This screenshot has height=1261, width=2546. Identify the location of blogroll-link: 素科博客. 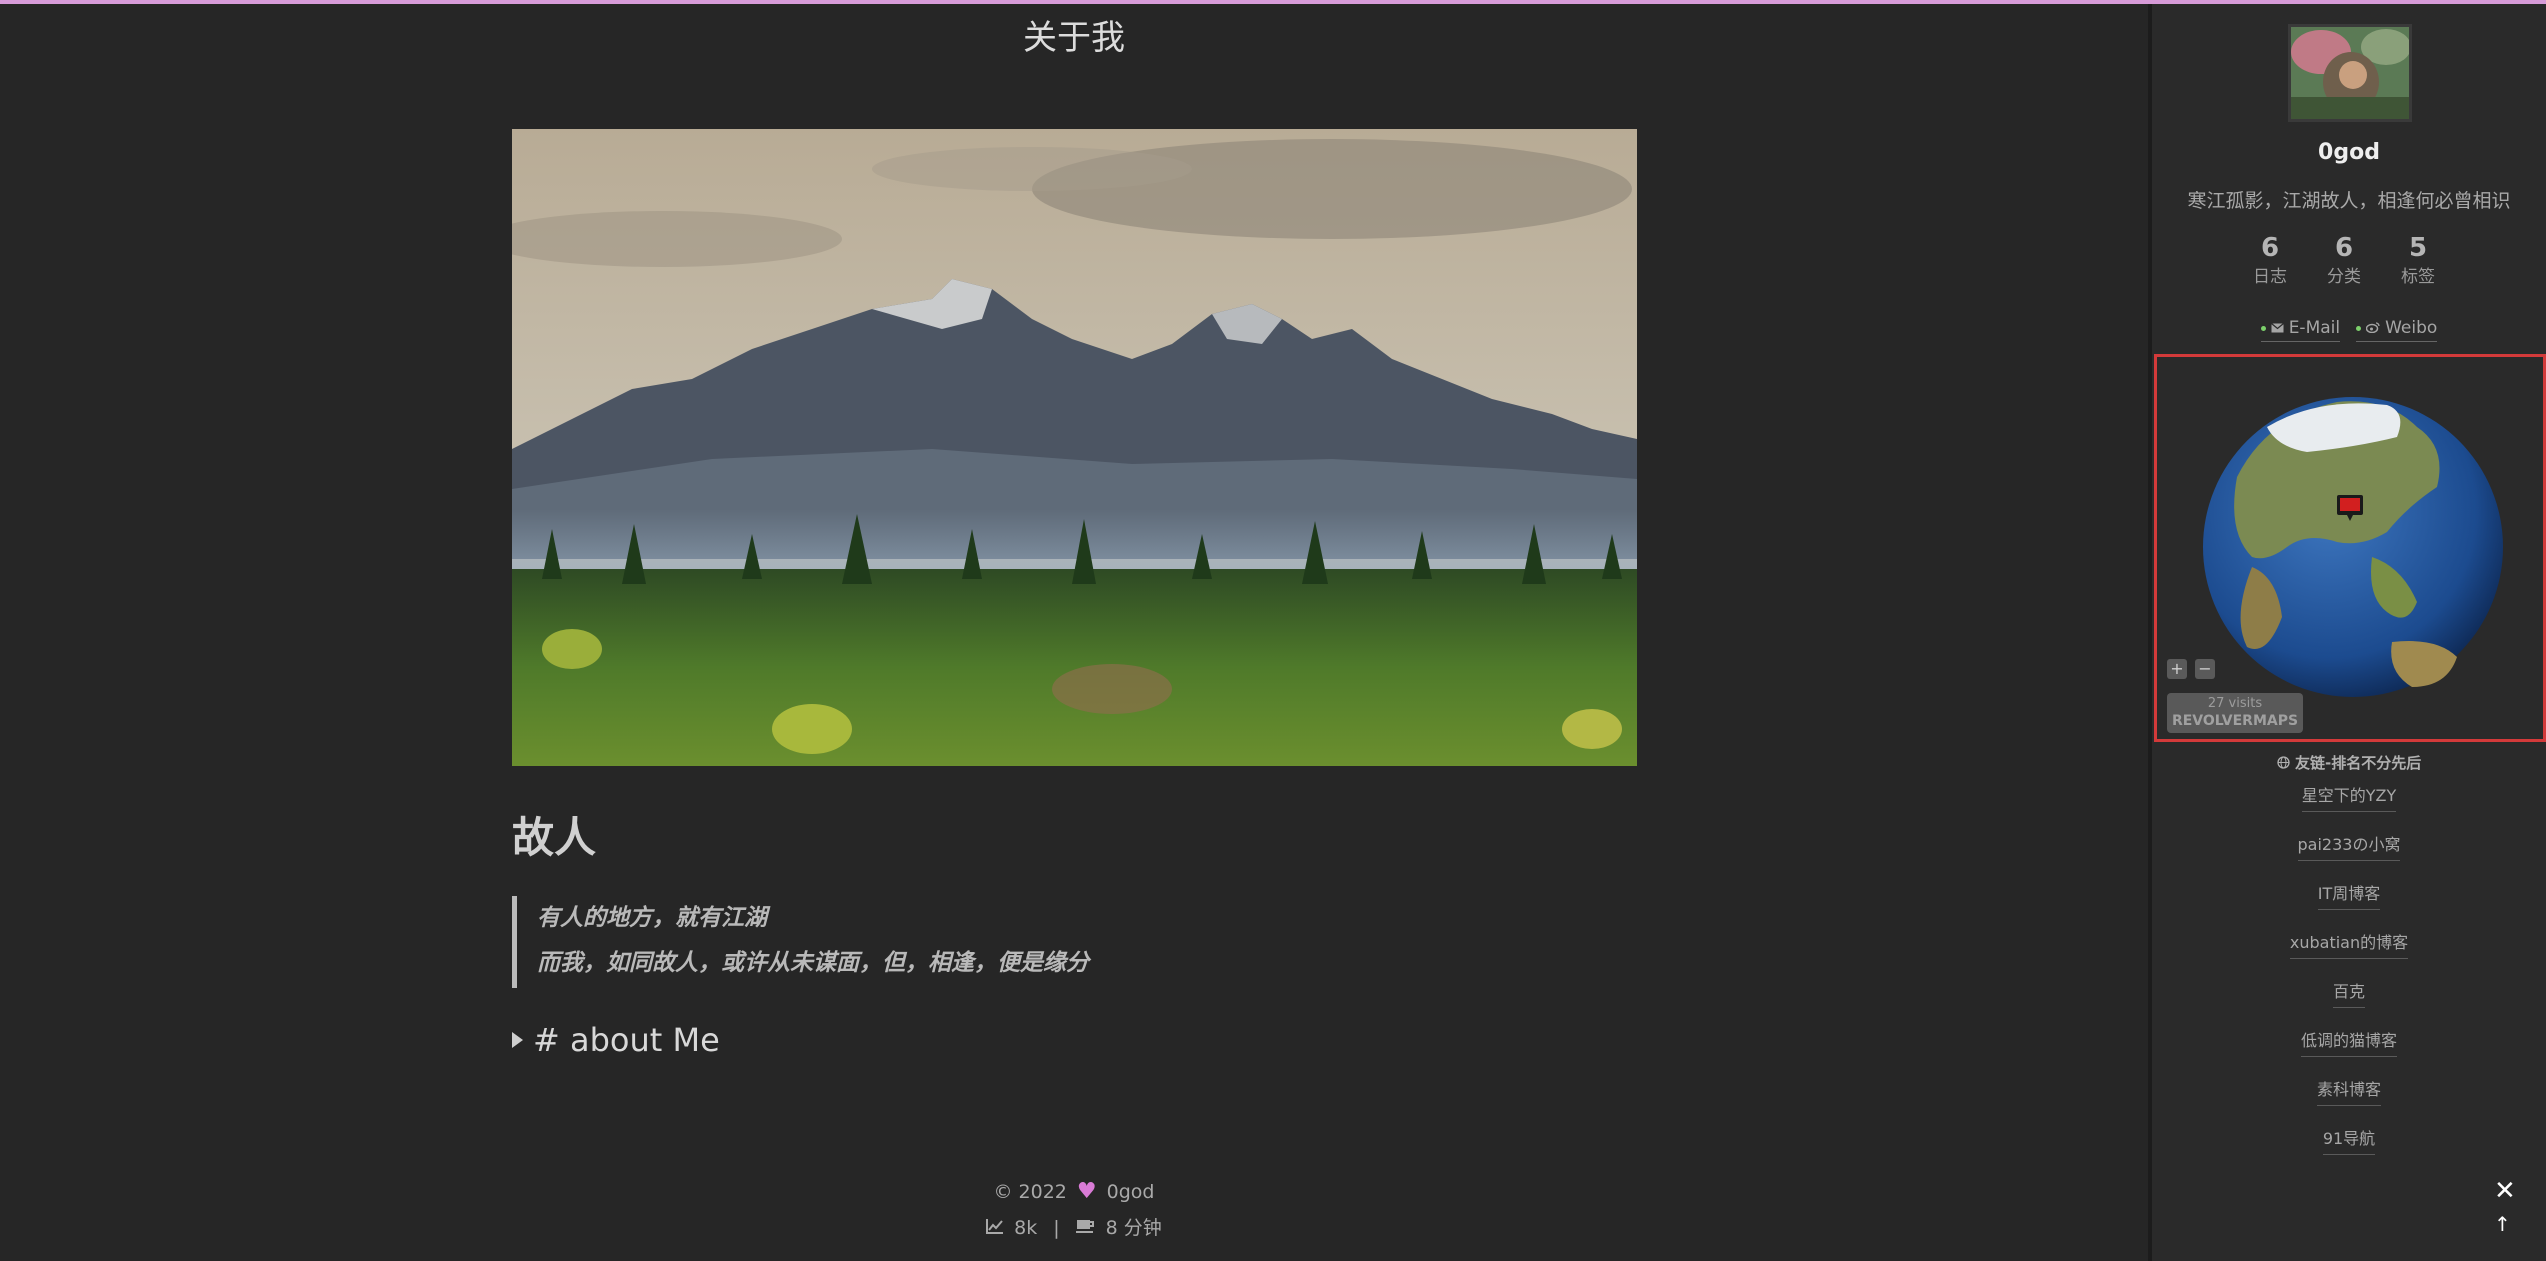
(2348, 1093).